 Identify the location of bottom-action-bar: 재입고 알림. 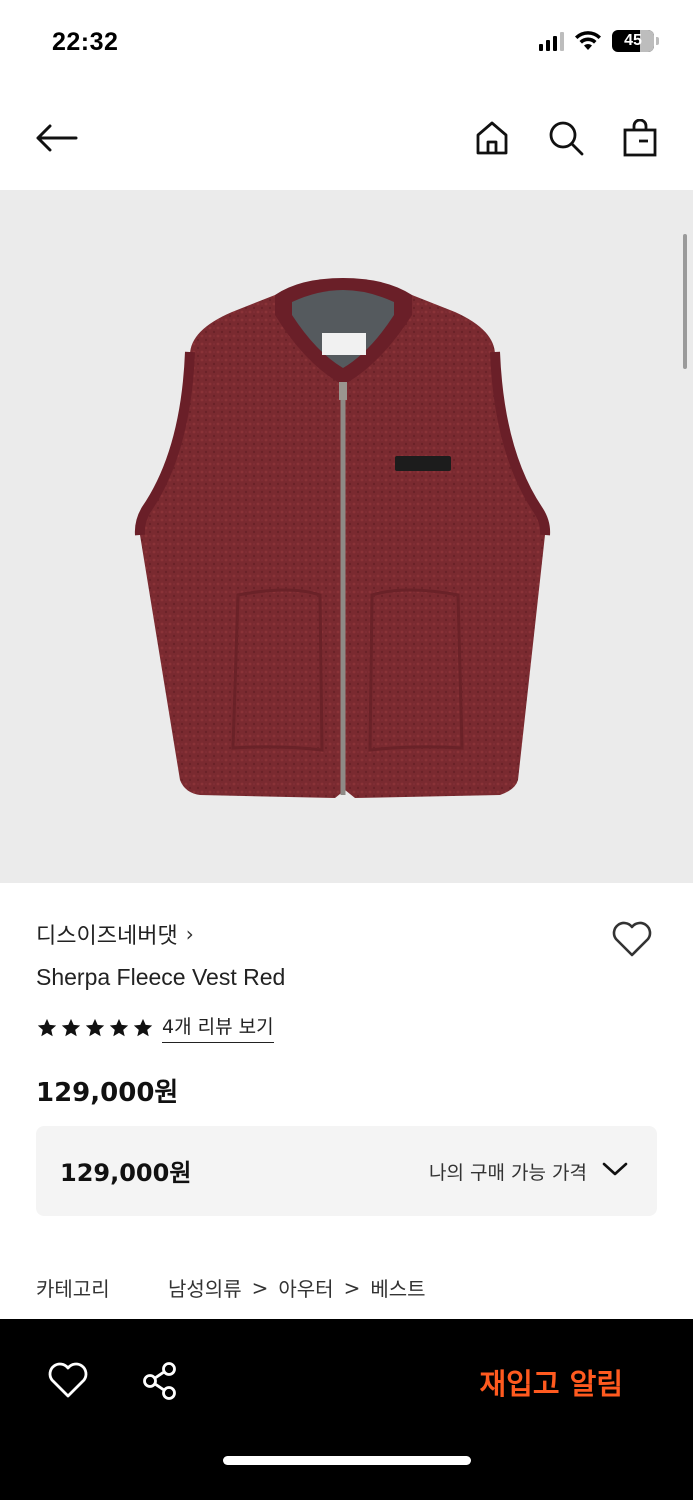
(346, 1409).